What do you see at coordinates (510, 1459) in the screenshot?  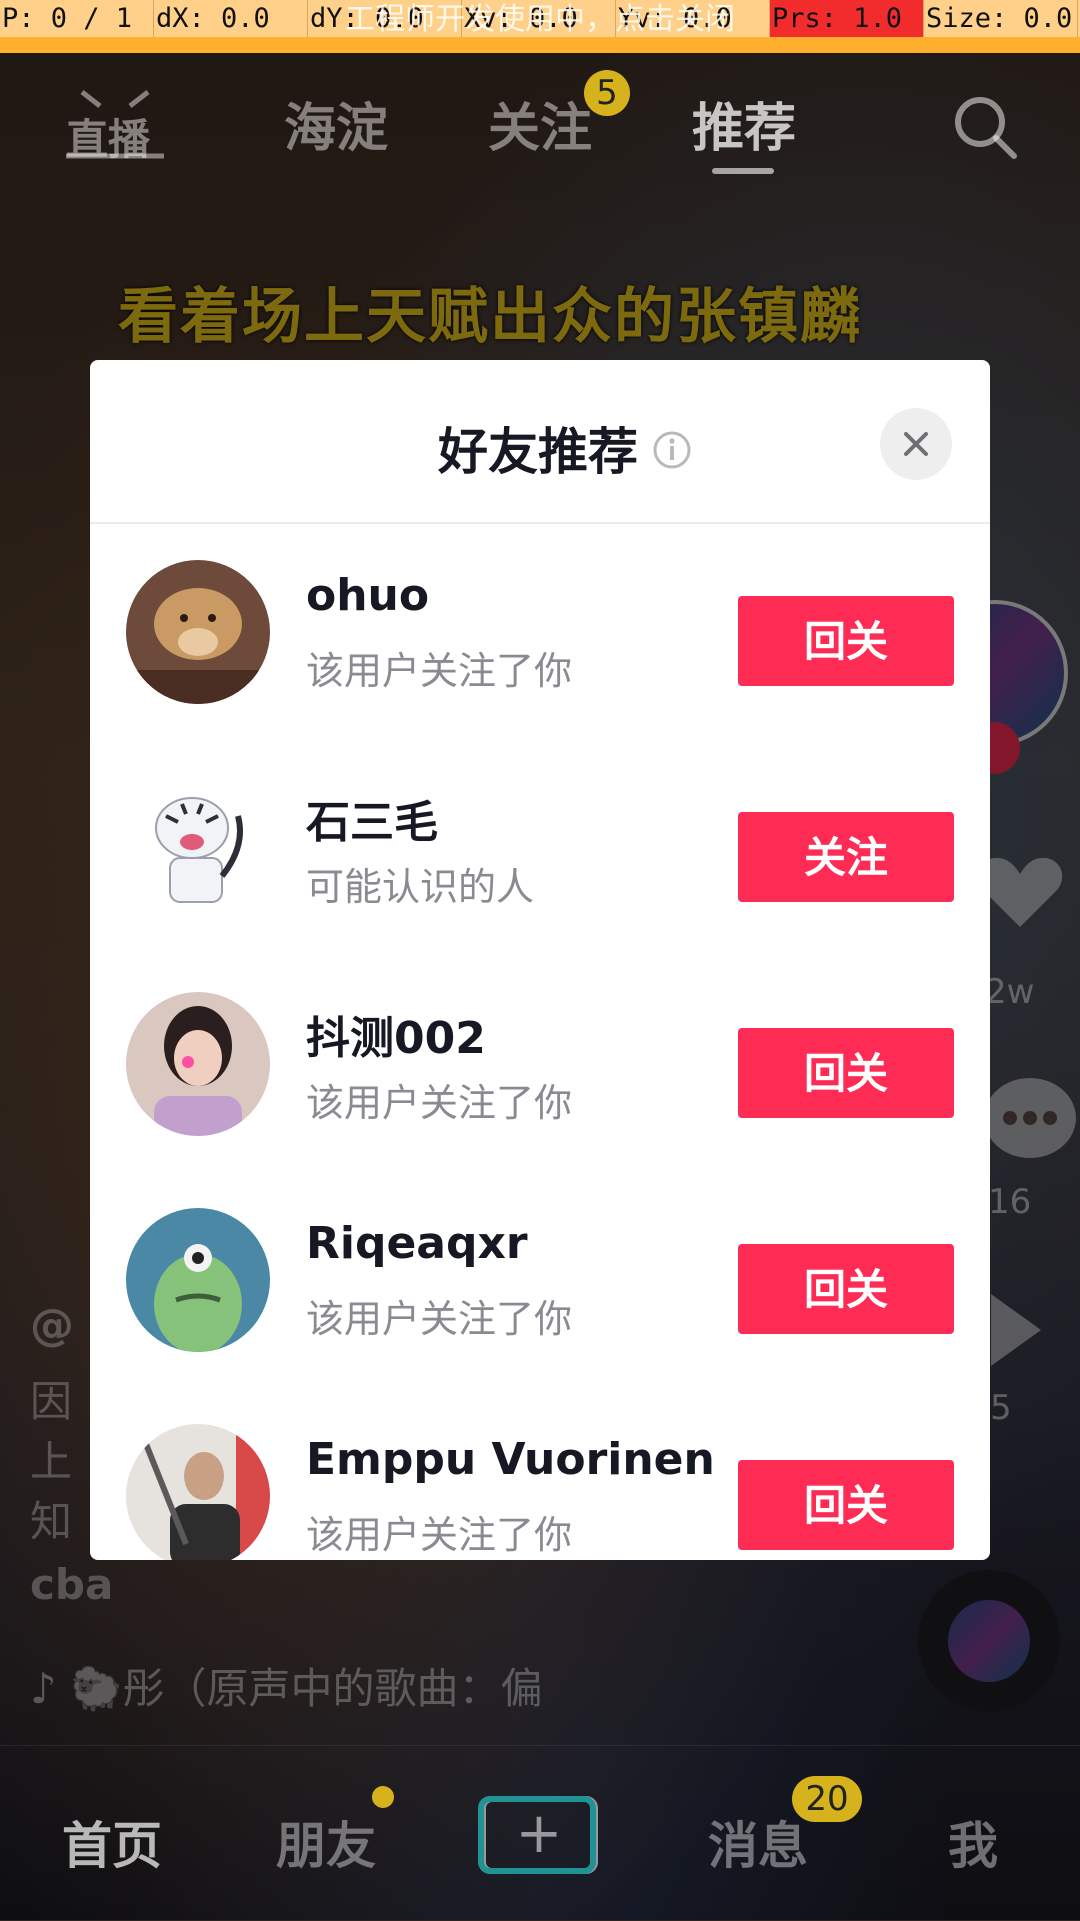 I see `user-name: Emppu Vuorinen` at bounding box center [510, 1459].